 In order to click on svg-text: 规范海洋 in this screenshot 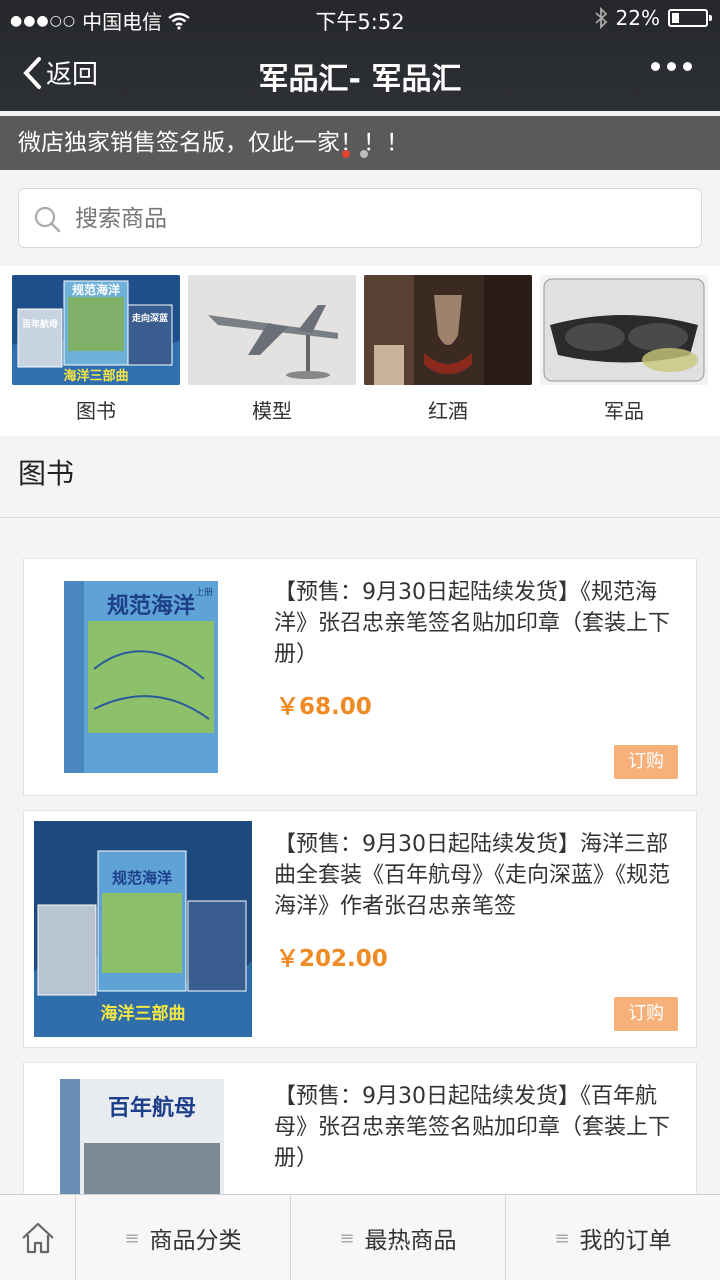, I will do `click(96, 289)`.